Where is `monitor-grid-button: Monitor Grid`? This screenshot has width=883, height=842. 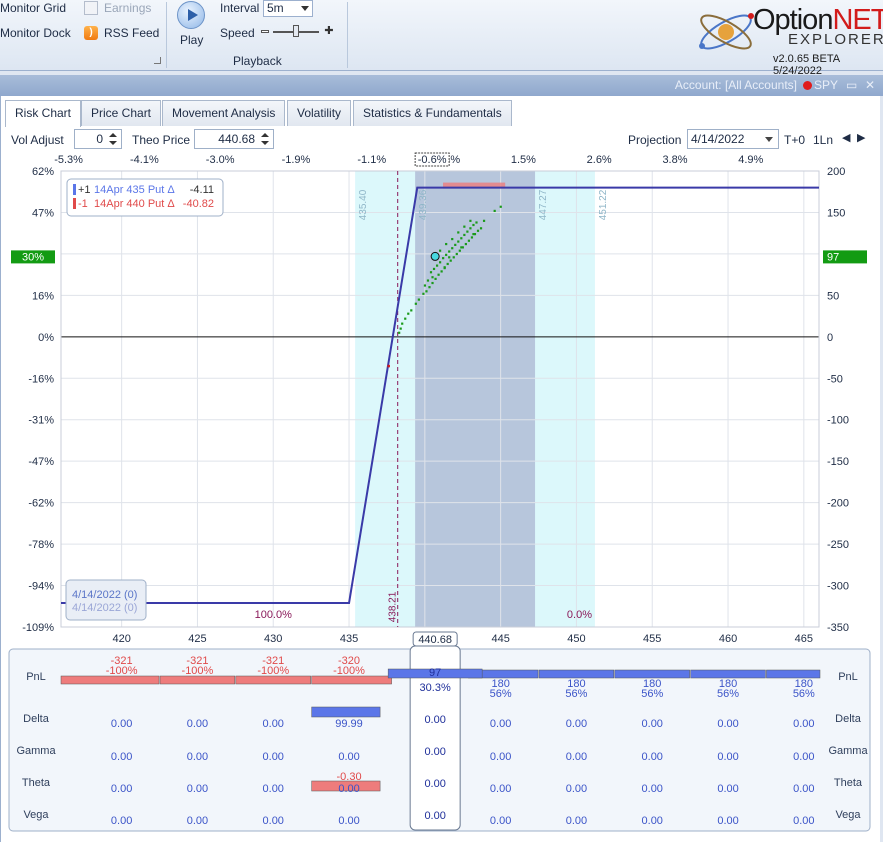
monitor-grid-button: Monitor Grid is located at coordinates (33, 8).